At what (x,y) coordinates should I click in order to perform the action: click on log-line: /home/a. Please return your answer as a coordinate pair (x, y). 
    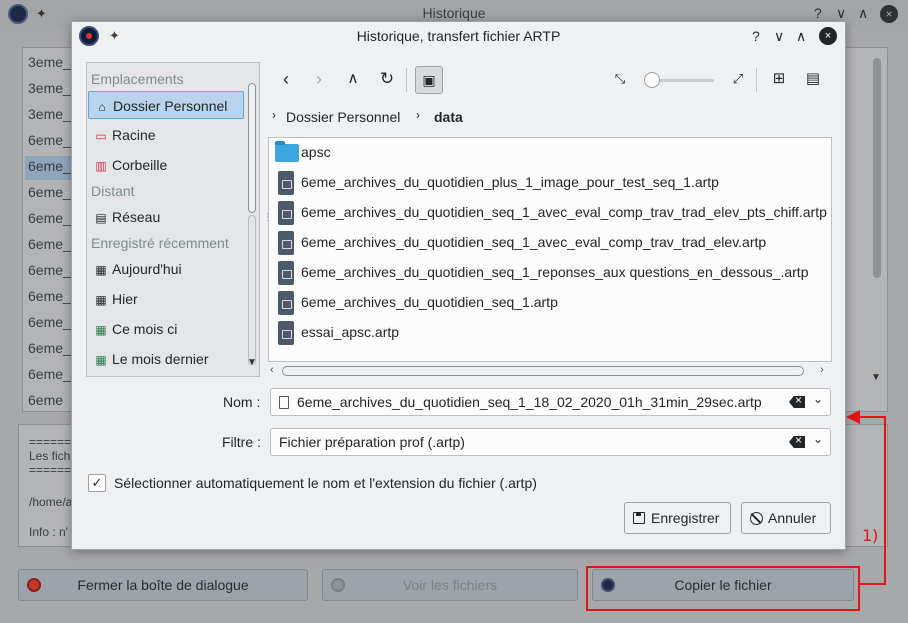
    Looking at the image, I should click on (51, 502).